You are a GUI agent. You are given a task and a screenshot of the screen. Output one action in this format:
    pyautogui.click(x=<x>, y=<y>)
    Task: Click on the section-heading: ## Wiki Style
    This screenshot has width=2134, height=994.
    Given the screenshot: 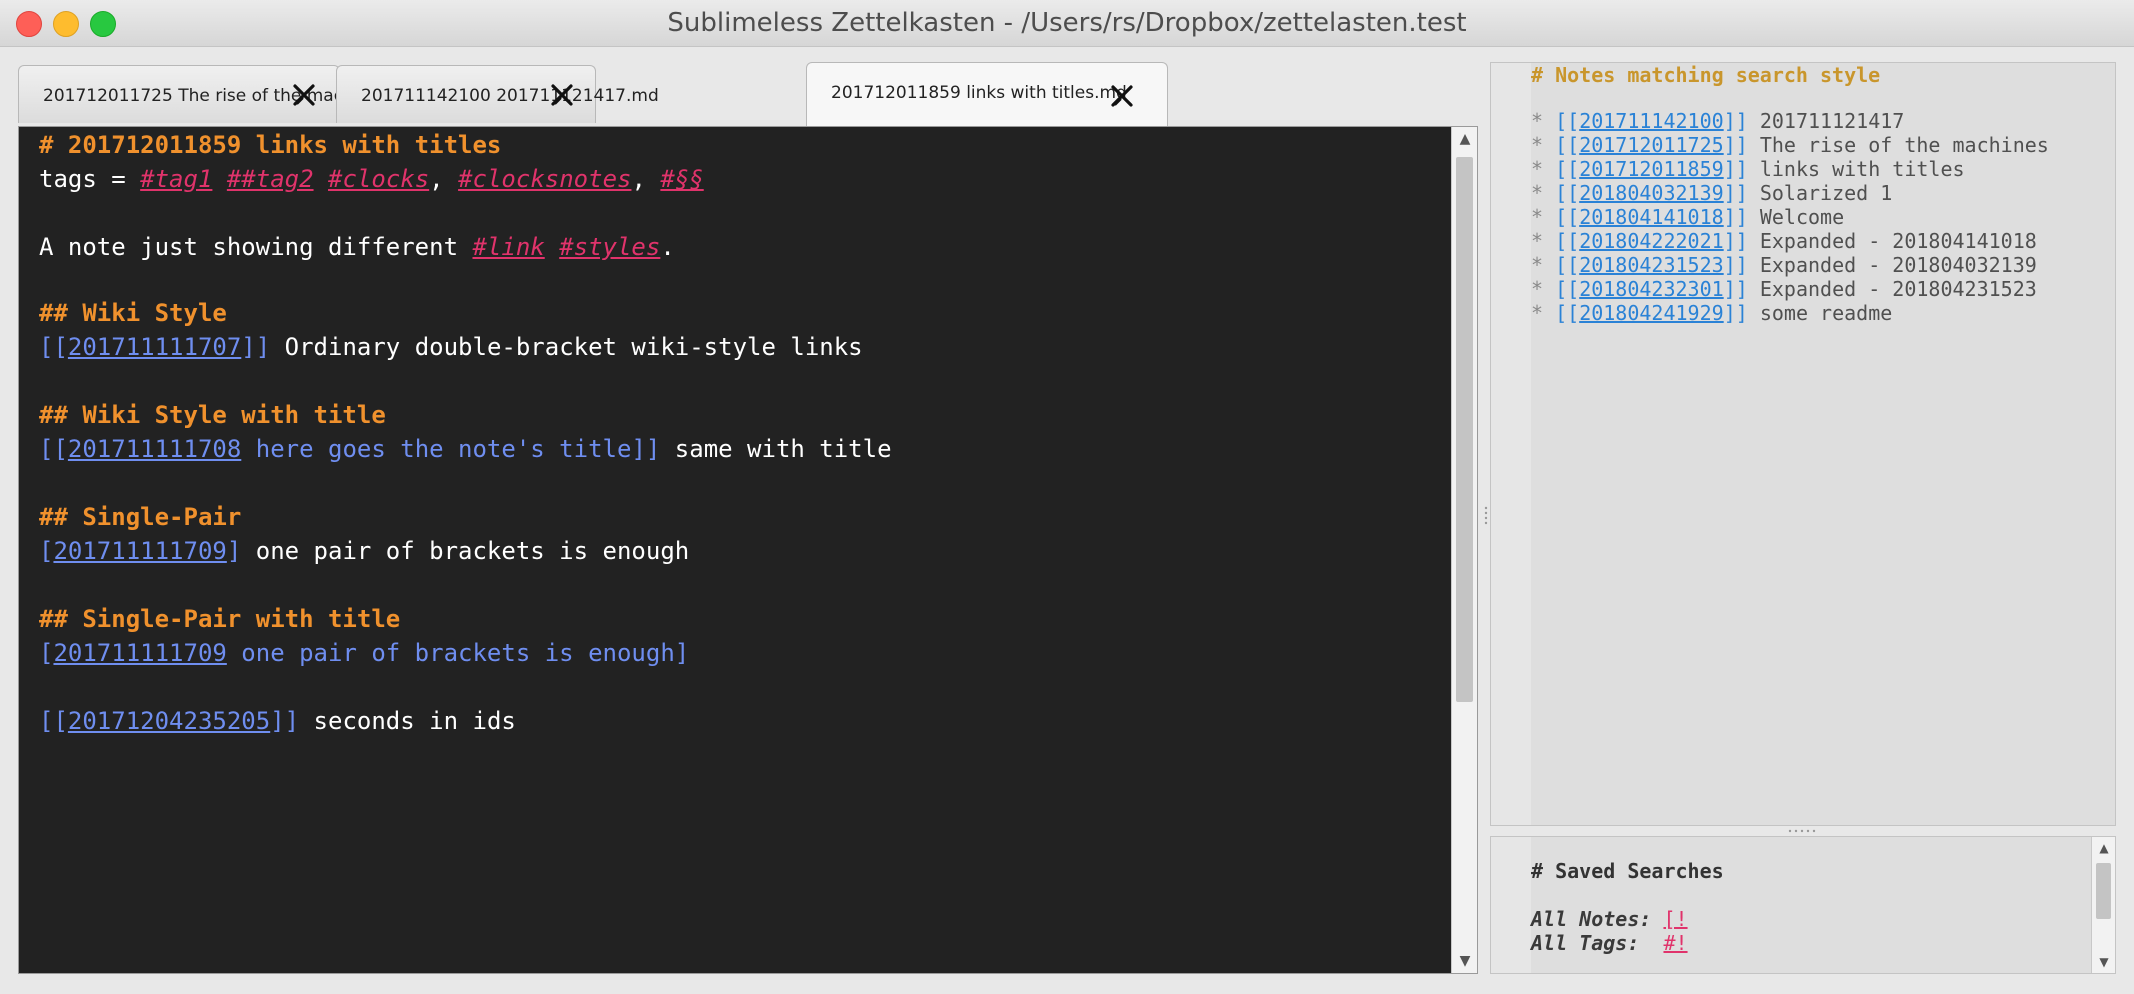 What is the action you would take?
    pyautogui.click(x=133, y=313)
    